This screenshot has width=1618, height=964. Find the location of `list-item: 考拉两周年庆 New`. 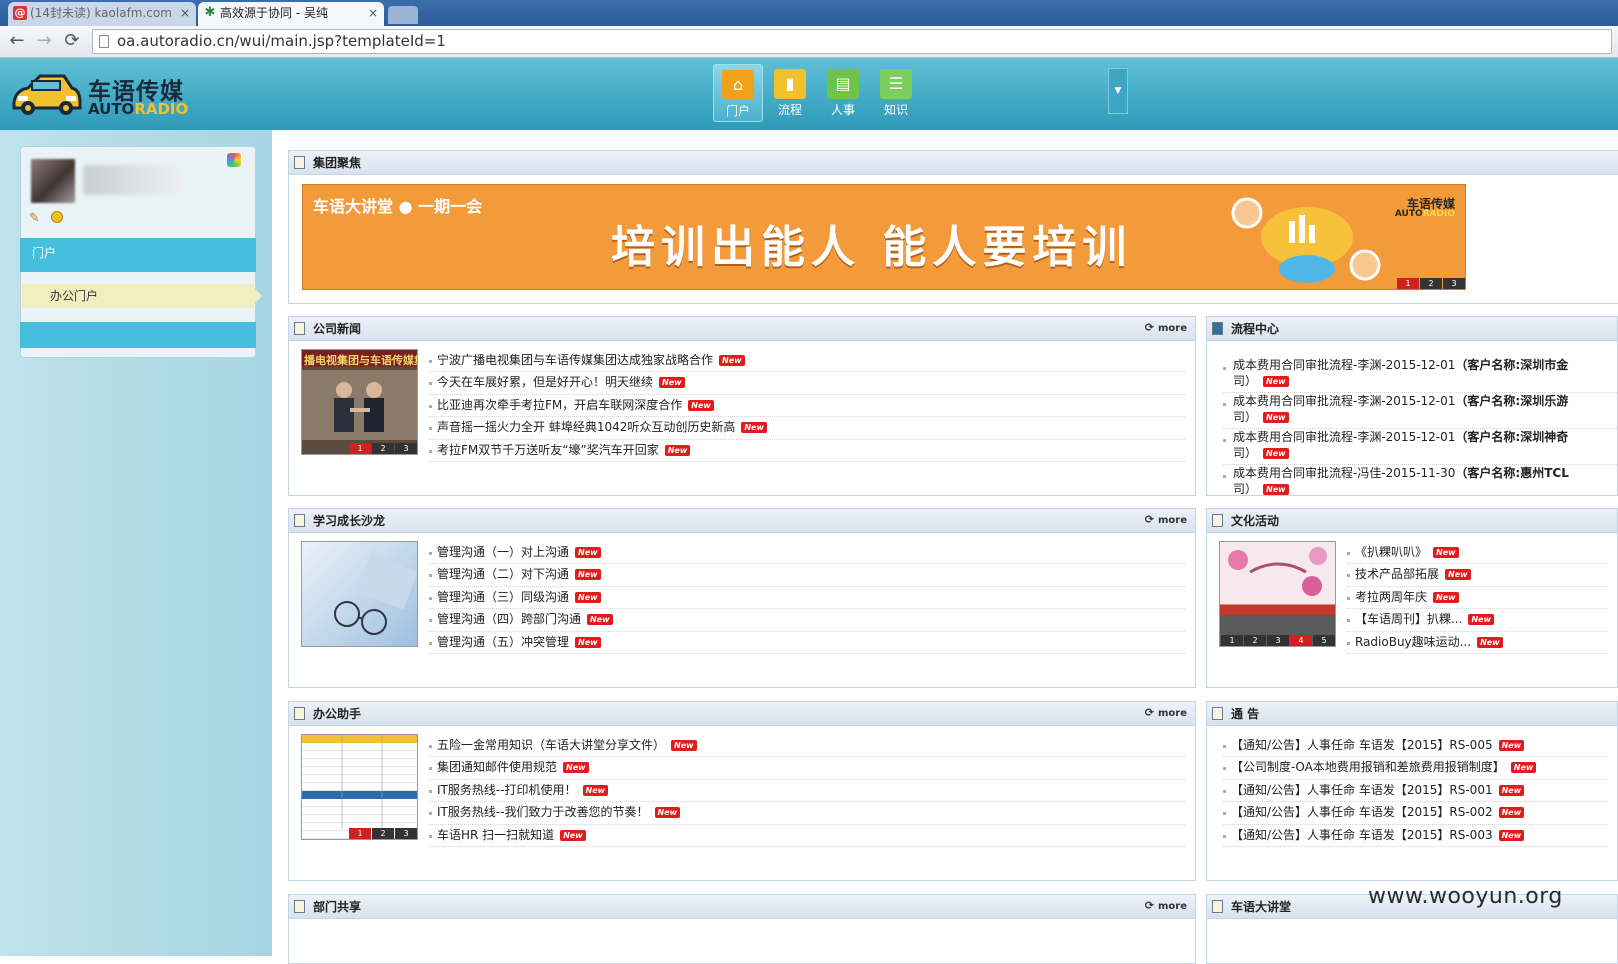

list-item: 考拉两周年庆 New is located at coordinates (1477, 598).